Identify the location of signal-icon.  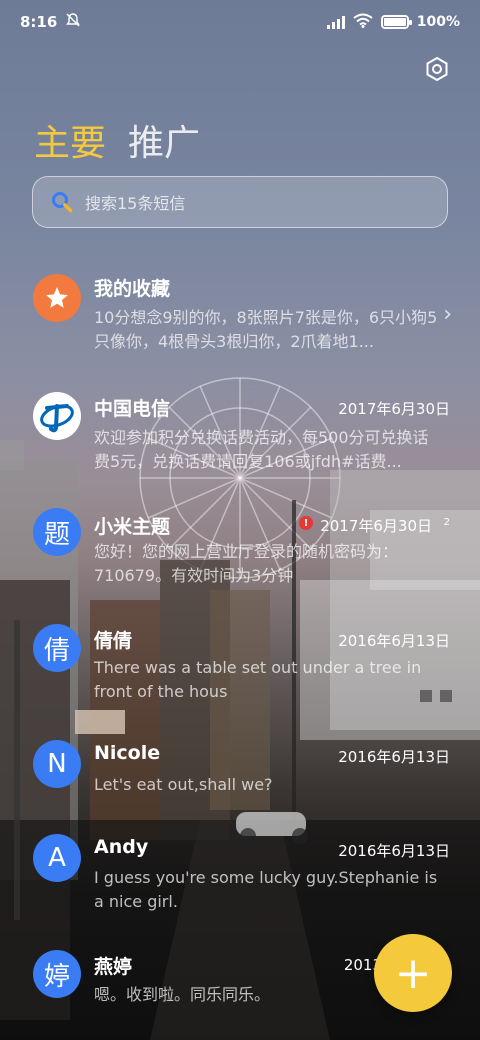
(335, 22).